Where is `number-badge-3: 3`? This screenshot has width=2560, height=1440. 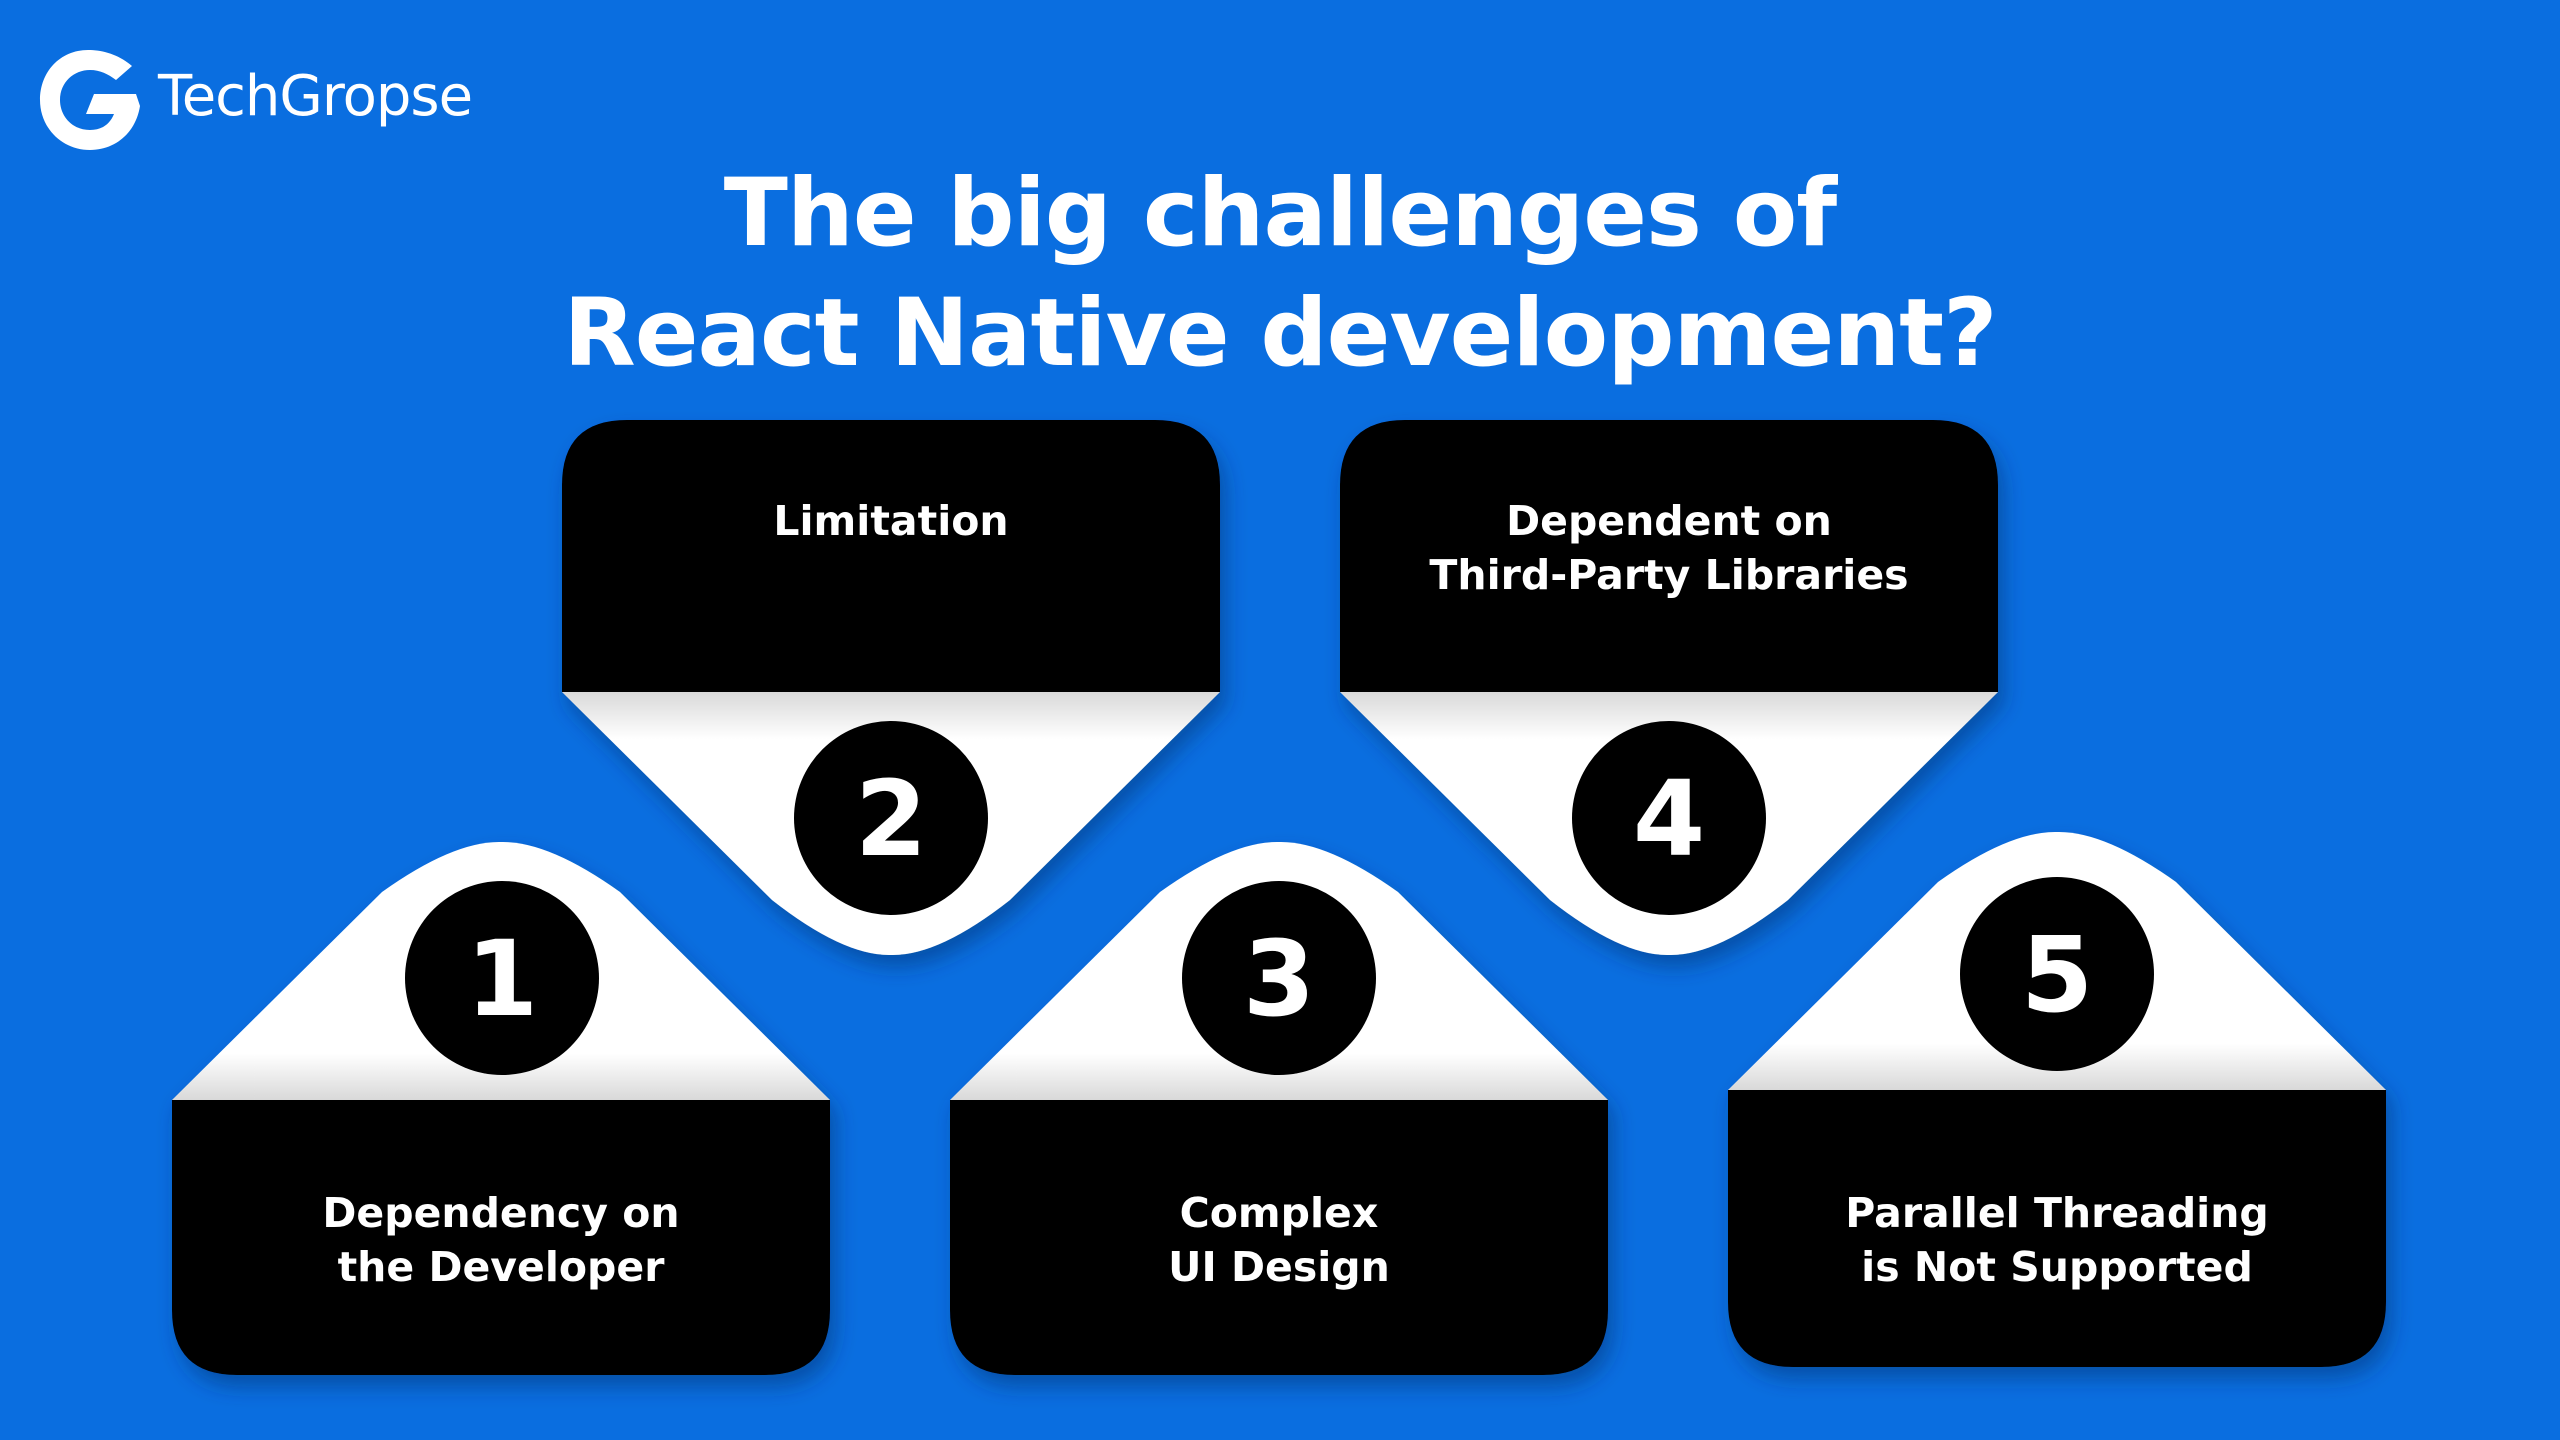
number-badge-3: 3 is located at coordinates (1279, 978).